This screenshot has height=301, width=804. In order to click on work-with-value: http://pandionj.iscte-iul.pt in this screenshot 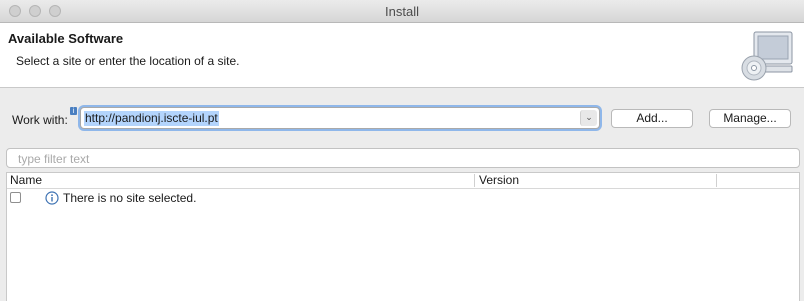, I will do `click(151, 118)`.